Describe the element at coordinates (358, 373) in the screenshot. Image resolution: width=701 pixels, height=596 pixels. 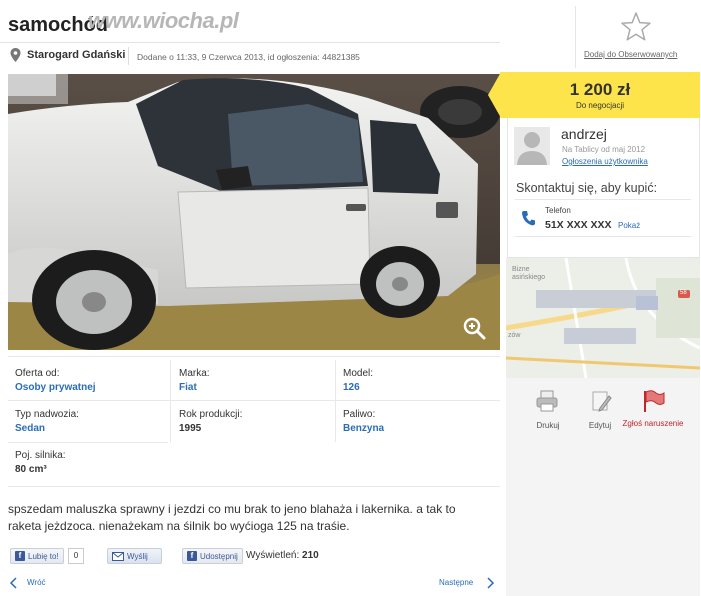
I see `detail-label-model: Model:` at that location.